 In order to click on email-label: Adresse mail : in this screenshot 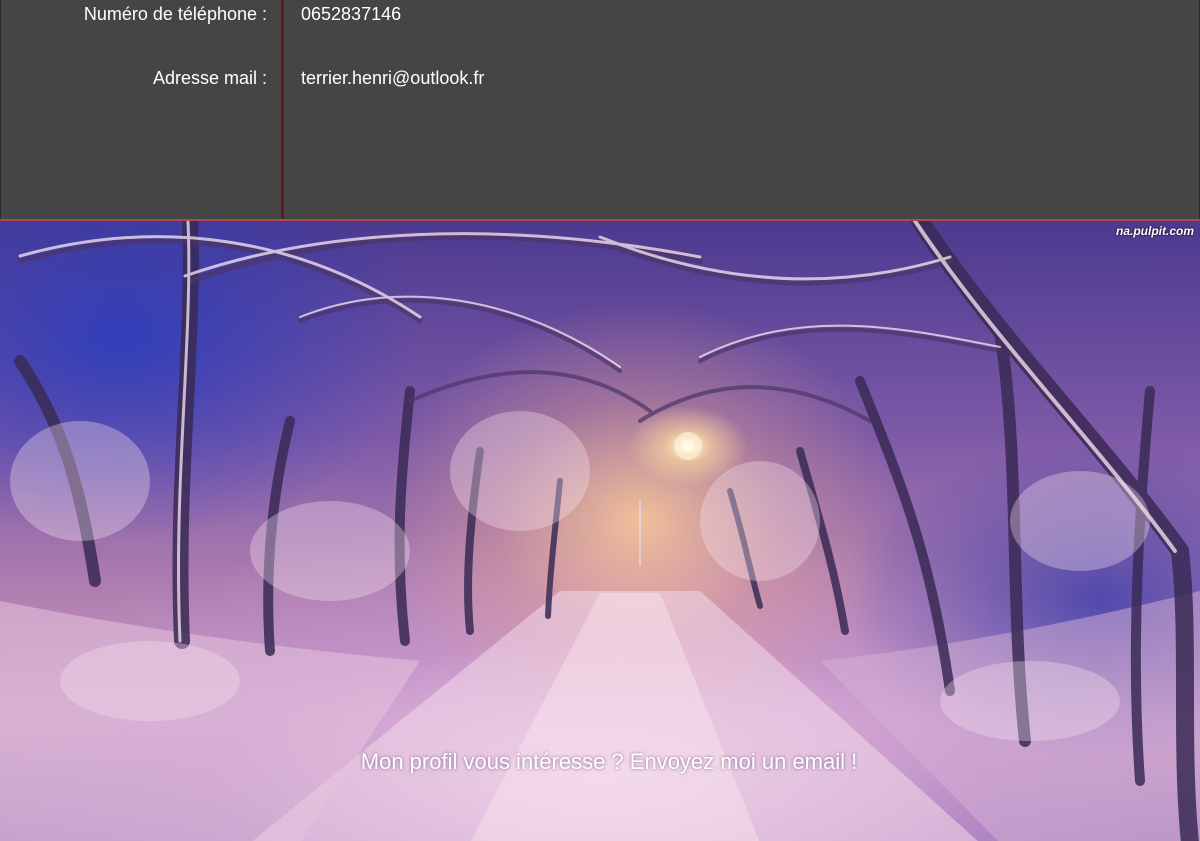, I will do `click(209, 78)`.